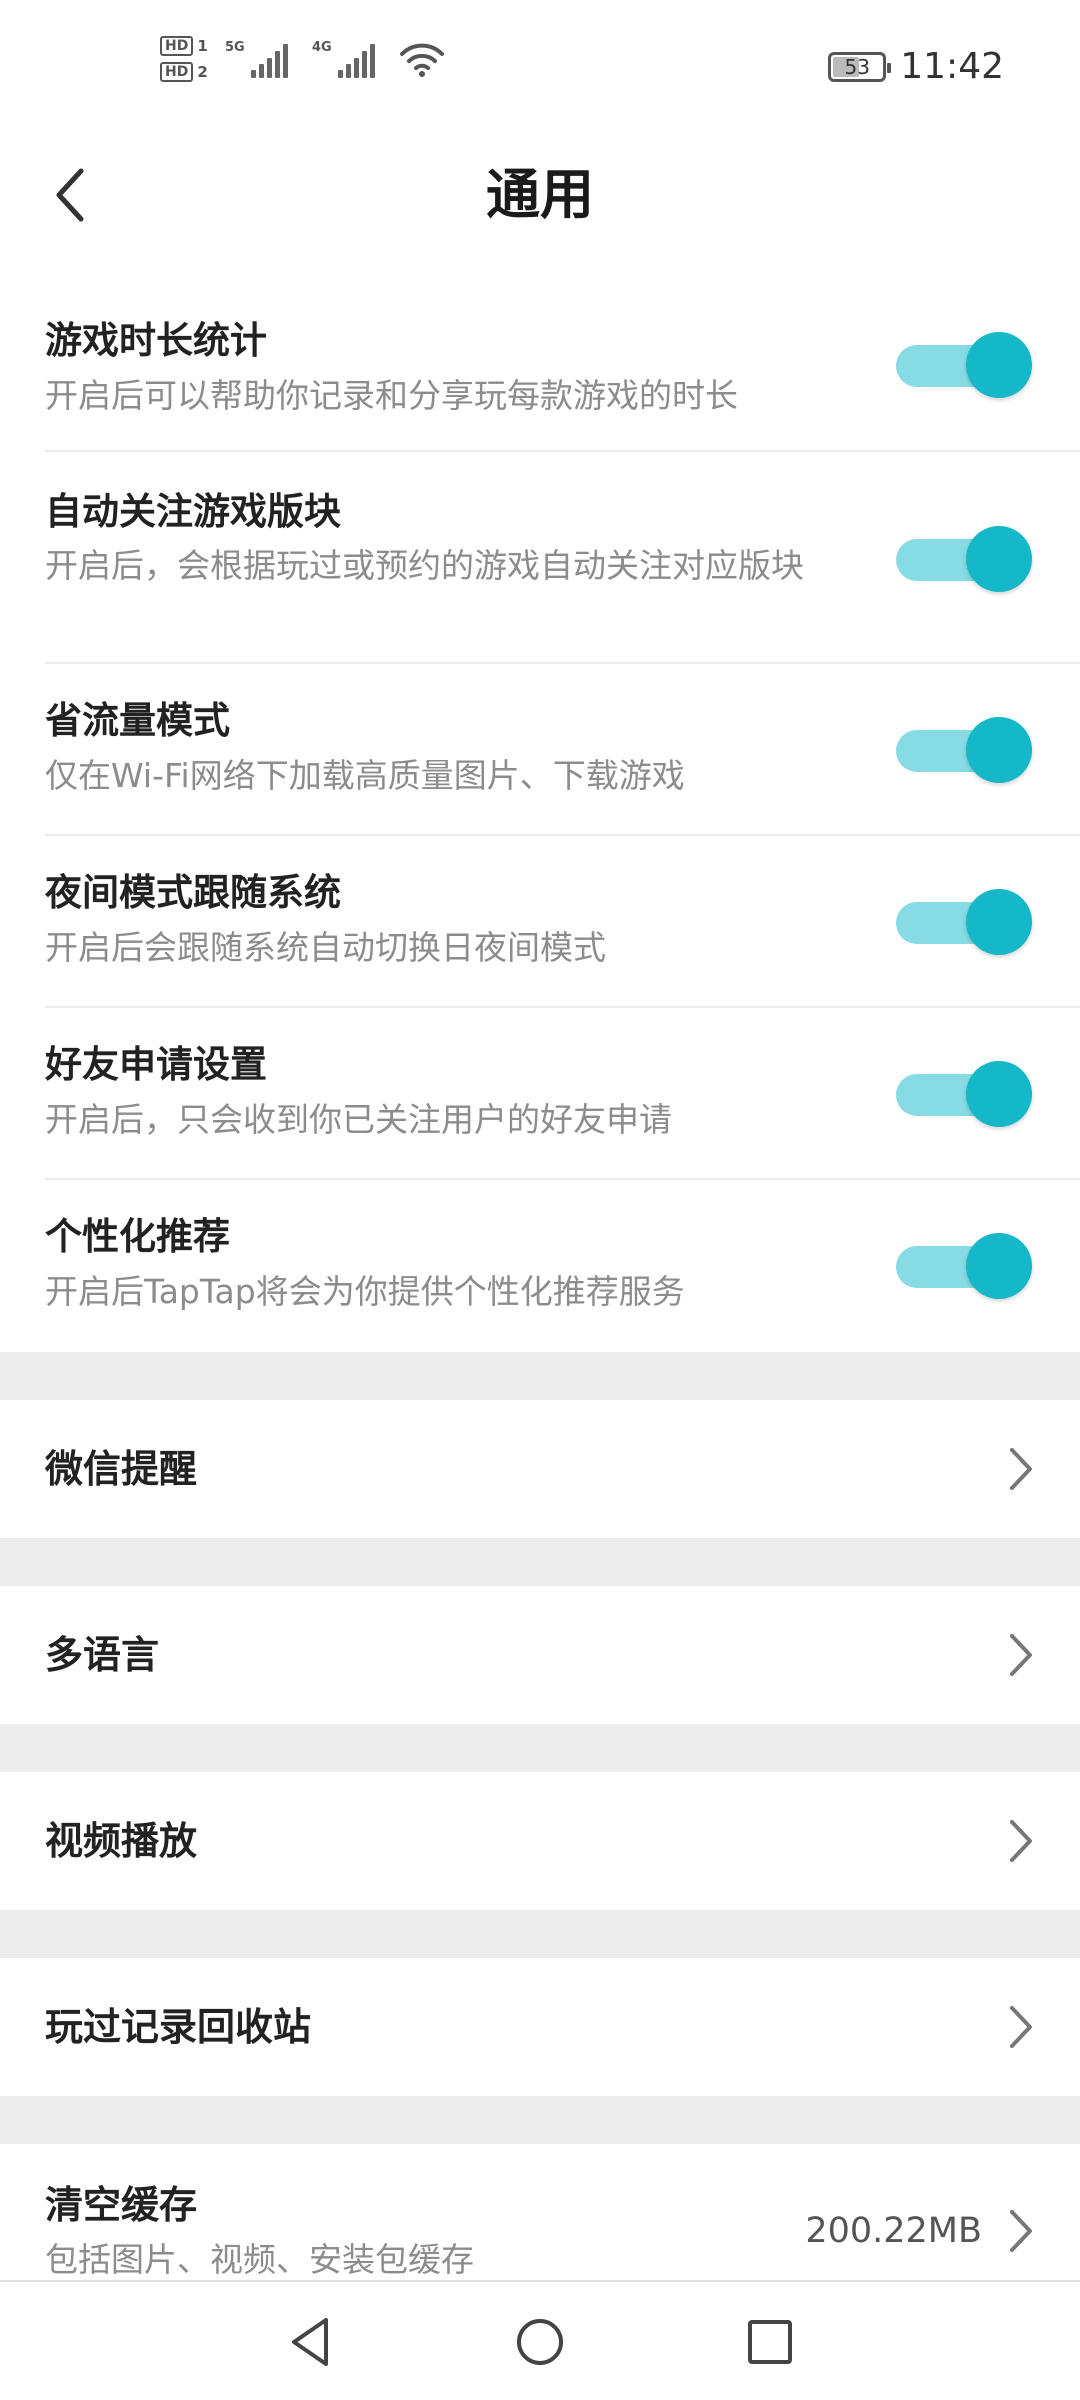 The image size is (1080, 2400). I want to click on nav-row-wechat-reminder: 微信提醒, so click(540, 1469).